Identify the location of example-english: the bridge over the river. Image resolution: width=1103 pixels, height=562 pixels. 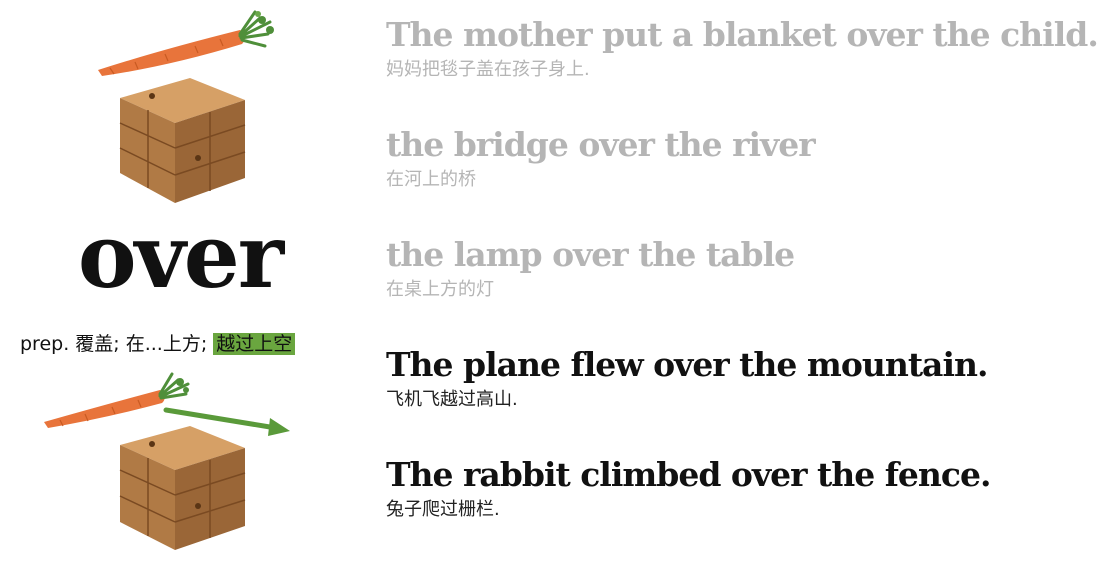
(601, 144).